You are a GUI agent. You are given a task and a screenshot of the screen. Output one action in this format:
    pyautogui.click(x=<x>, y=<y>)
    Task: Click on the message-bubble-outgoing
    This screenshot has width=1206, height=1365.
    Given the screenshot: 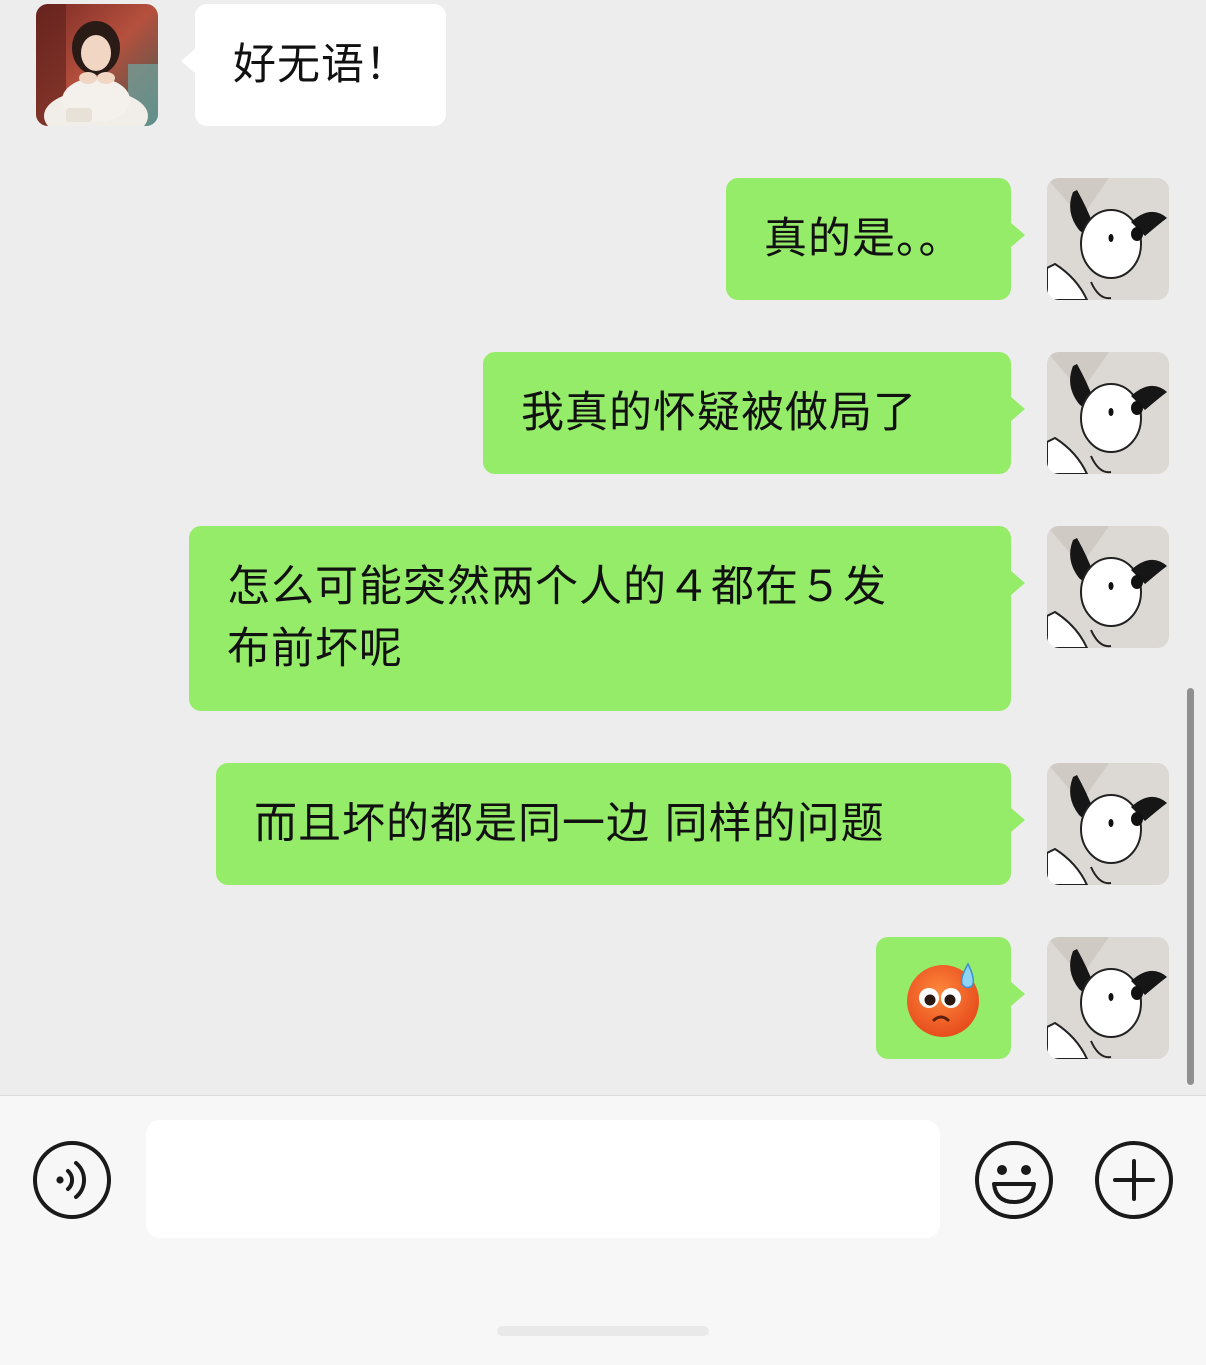 What is the action you would take?
    pyautogui.click(x=950, y=998)
    